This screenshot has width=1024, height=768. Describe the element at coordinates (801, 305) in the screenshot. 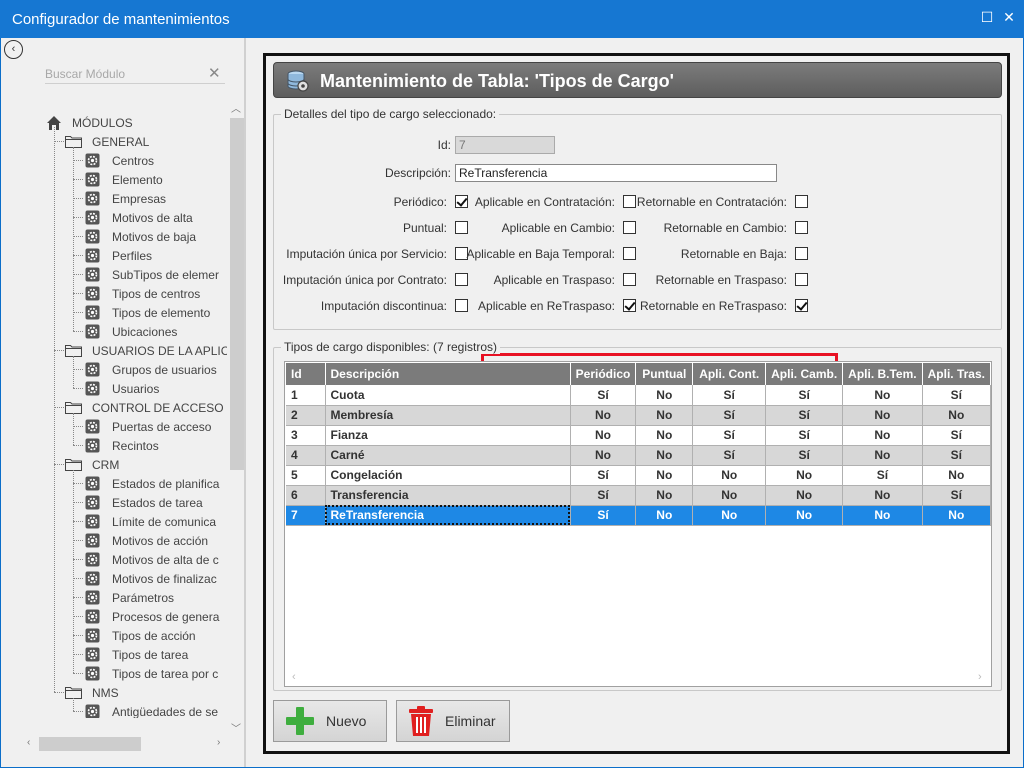

I see `retorn-retraspaso-checkbox` at that location.